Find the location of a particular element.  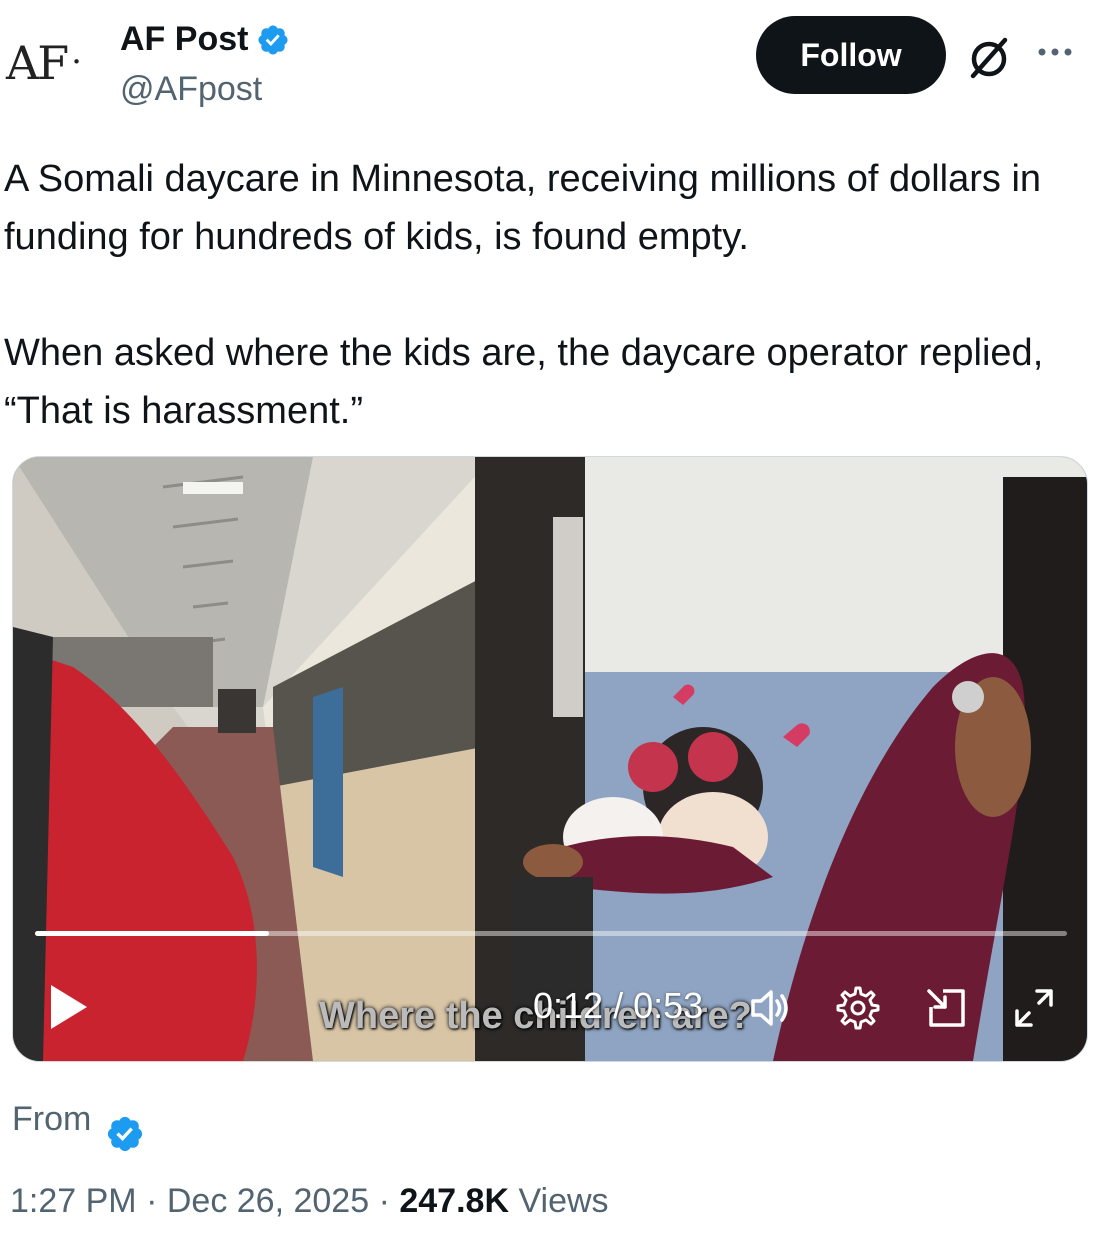

author-handle: @AFpost is located at coordinates (191, 89).